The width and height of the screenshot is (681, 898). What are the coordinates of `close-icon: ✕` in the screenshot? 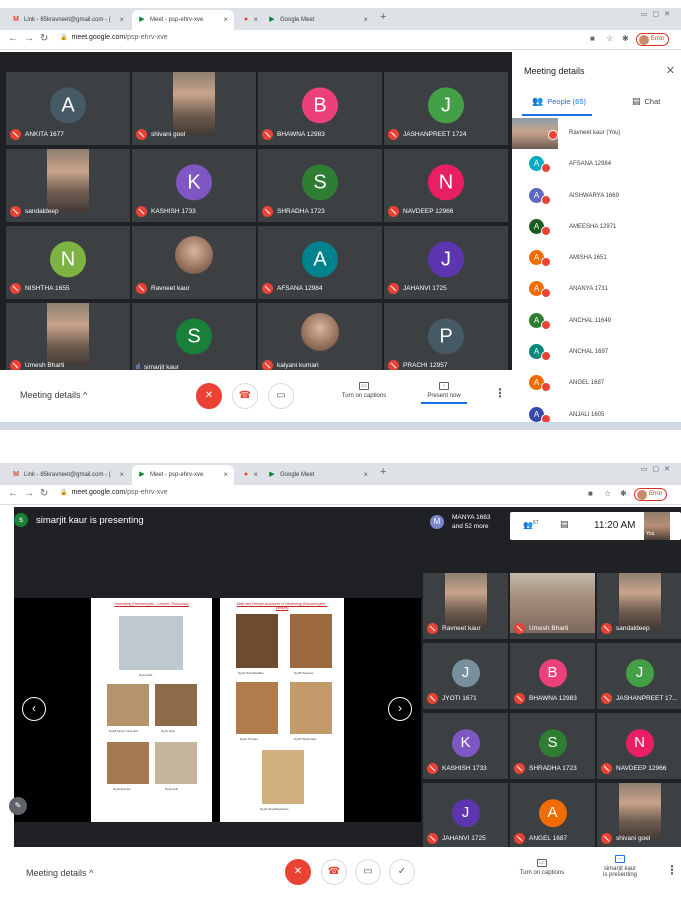 It's located at (670, 70).